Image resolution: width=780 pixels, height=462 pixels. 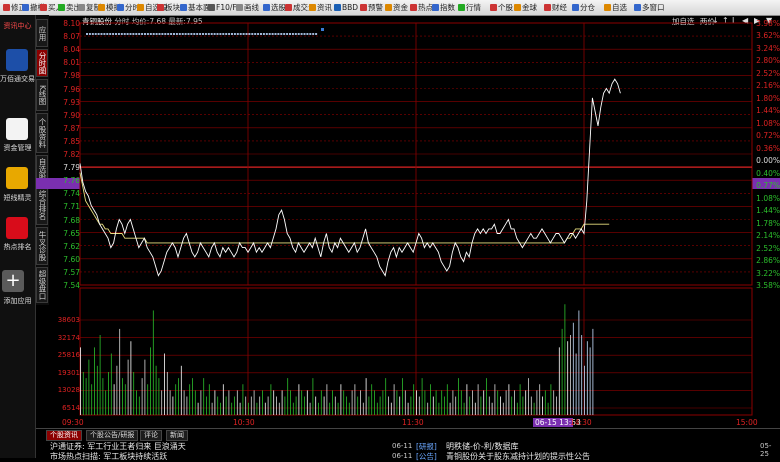 What do you see at coordinates (581, 422) in the screenshot?
I see `time-label-1430: 14:30` at bounding box center [581, 422].